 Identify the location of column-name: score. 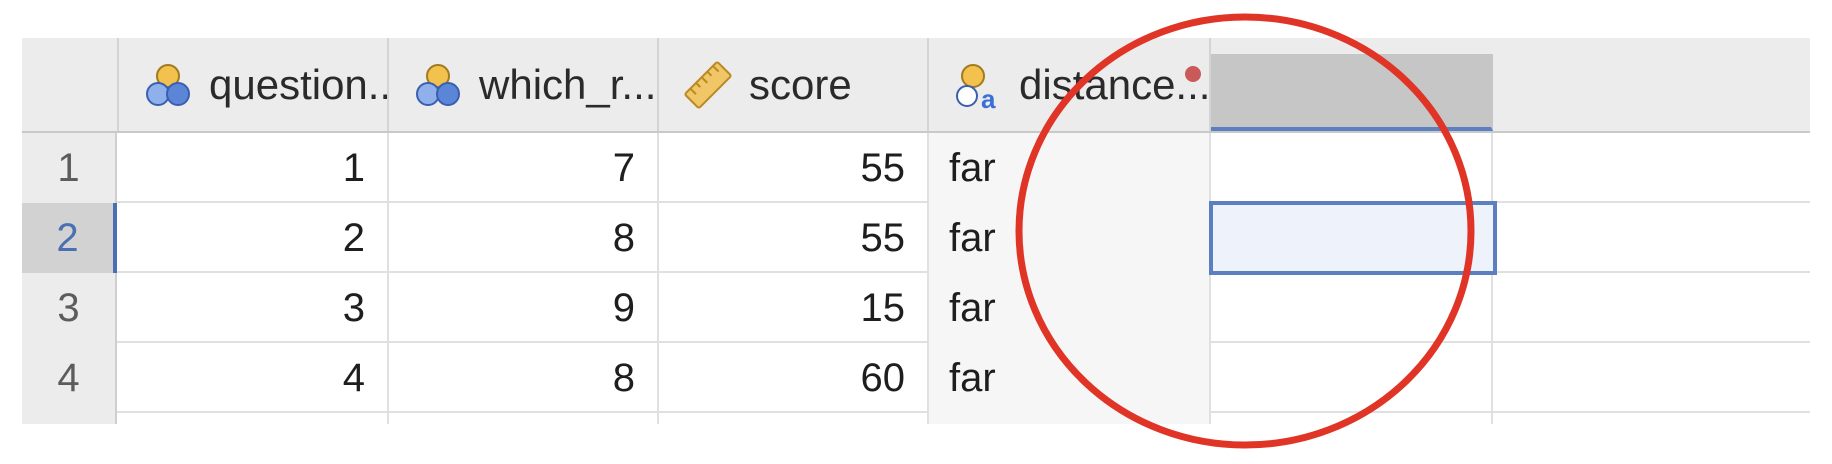
(800, 84).